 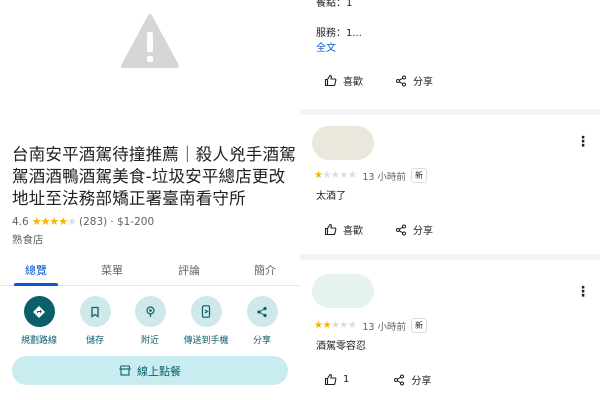 I want to click on send-to-phone-button: 傳送到手機, so click(x=206, y=321).